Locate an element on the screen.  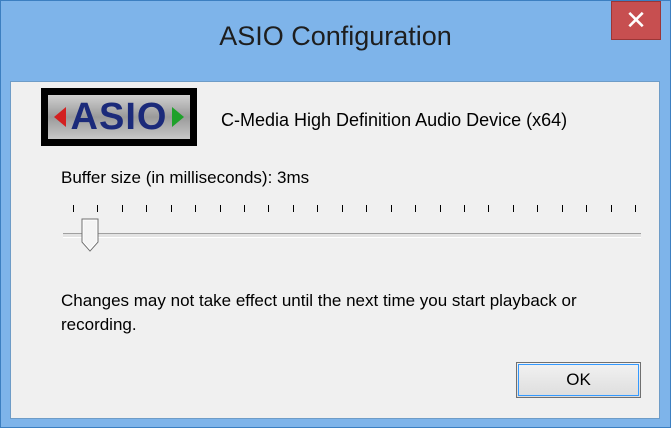
slider-thumb is located at coordinates (90, 235).